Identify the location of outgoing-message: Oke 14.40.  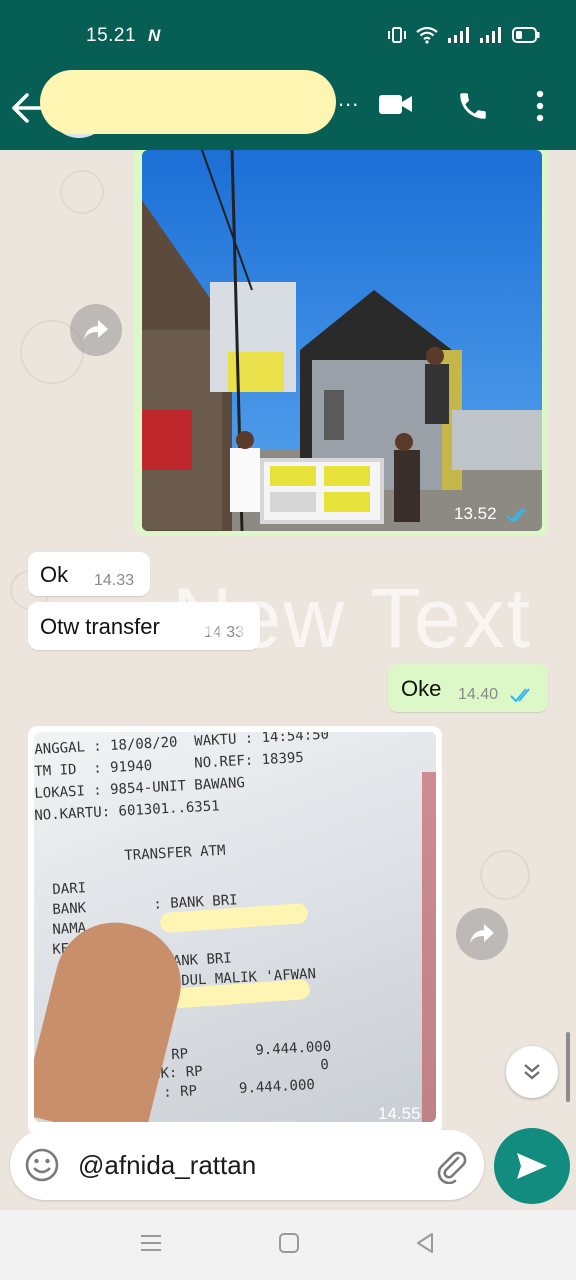
(468, 688).